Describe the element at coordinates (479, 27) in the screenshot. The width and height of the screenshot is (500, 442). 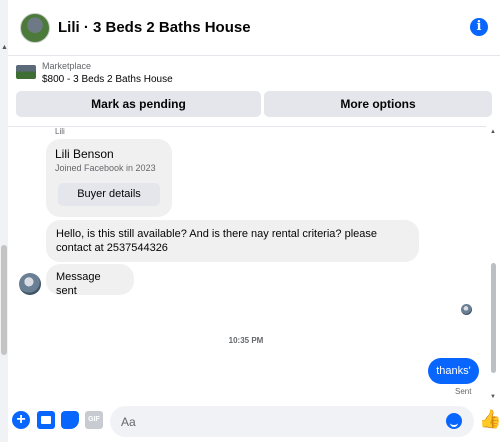
I see `info-icon: i` at that location.